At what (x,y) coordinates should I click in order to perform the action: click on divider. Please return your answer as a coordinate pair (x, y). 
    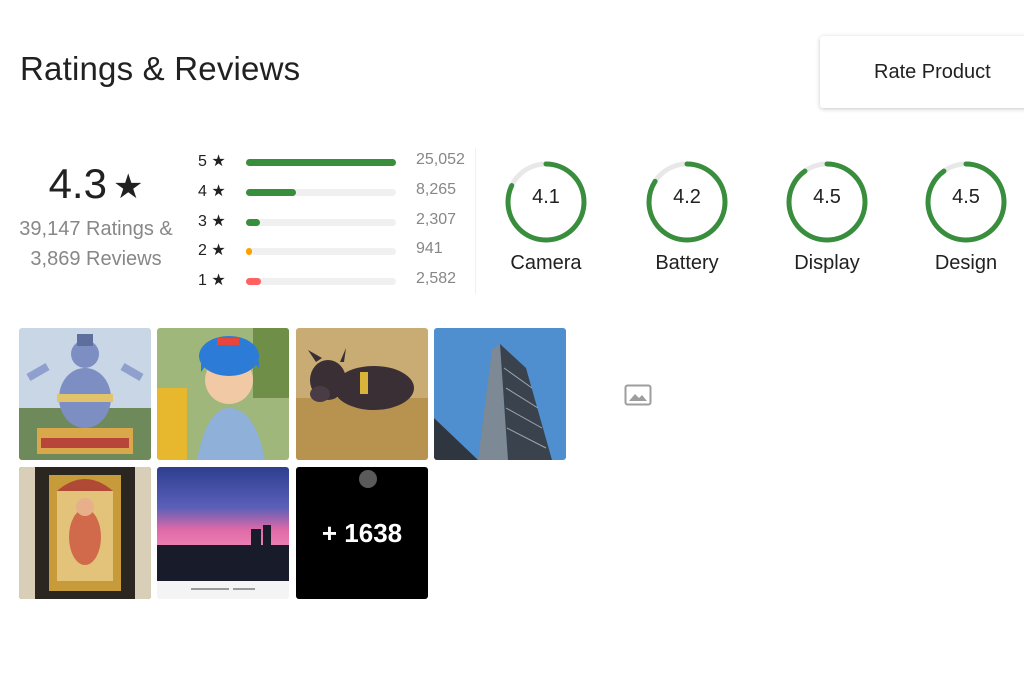
    Looking at the image, I should click on (475, 221).